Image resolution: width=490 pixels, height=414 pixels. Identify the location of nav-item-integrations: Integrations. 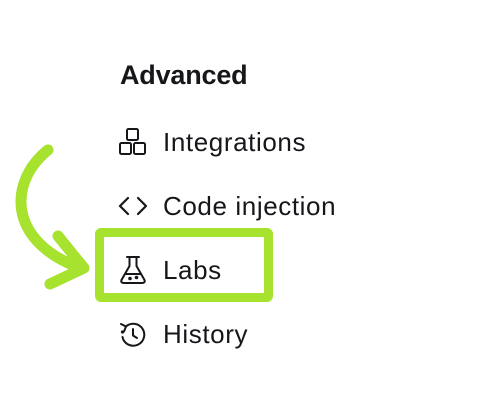
(211, 142).